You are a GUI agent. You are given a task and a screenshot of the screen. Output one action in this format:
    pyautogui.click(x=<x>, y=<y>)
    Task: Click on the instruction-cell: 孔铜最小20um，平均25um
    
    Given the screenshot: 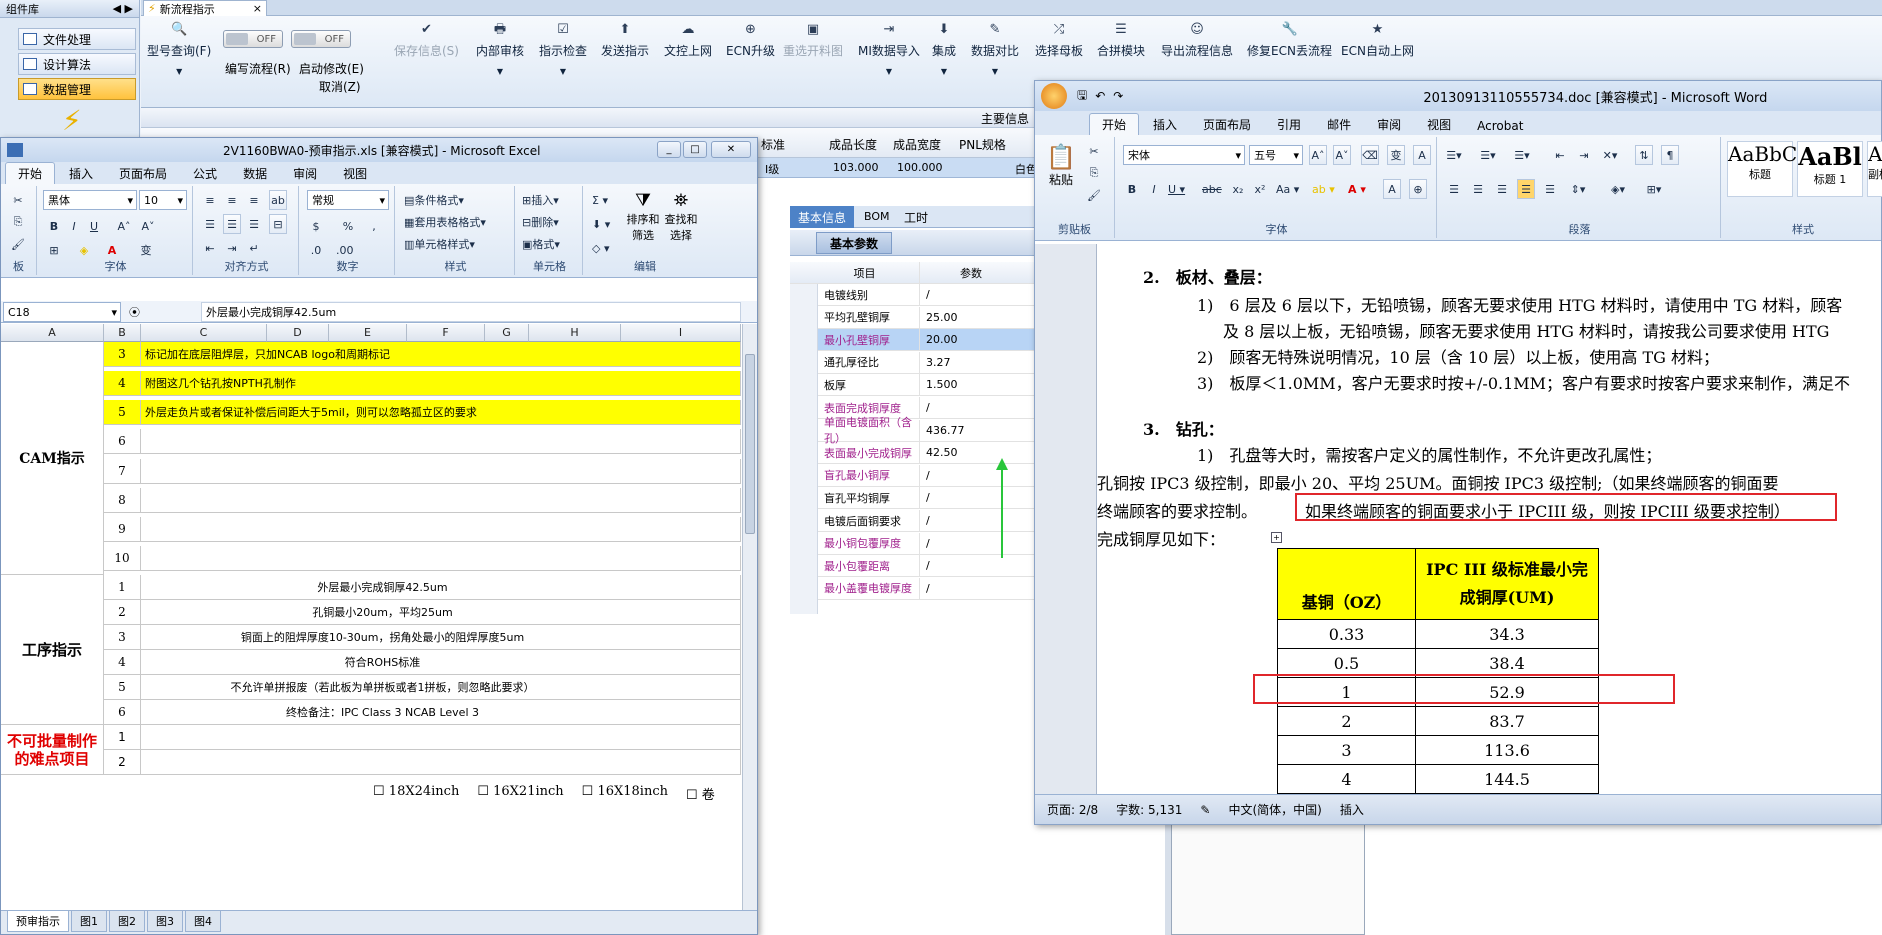 What is the action you would take?
    pyautogui.click(x=441, y=612)
    